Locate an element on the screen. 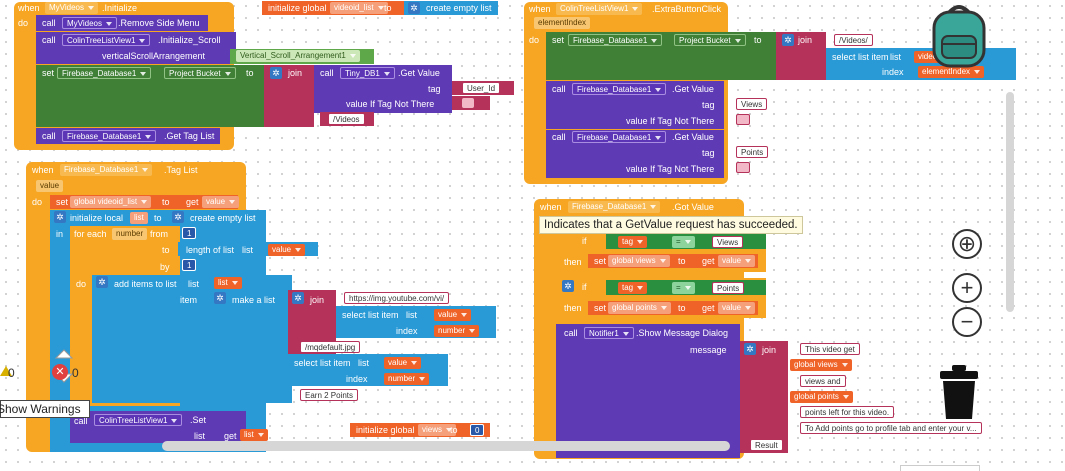  horizontal-scrollbar is located at coordinates (446, 446).